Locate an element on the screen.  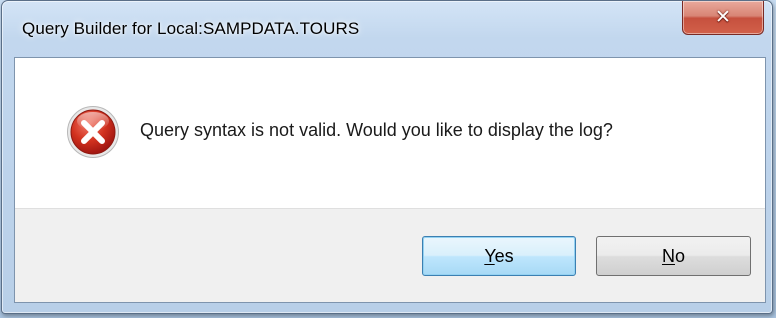
yes-accelerator: Y is located at coordinates (489, 255).